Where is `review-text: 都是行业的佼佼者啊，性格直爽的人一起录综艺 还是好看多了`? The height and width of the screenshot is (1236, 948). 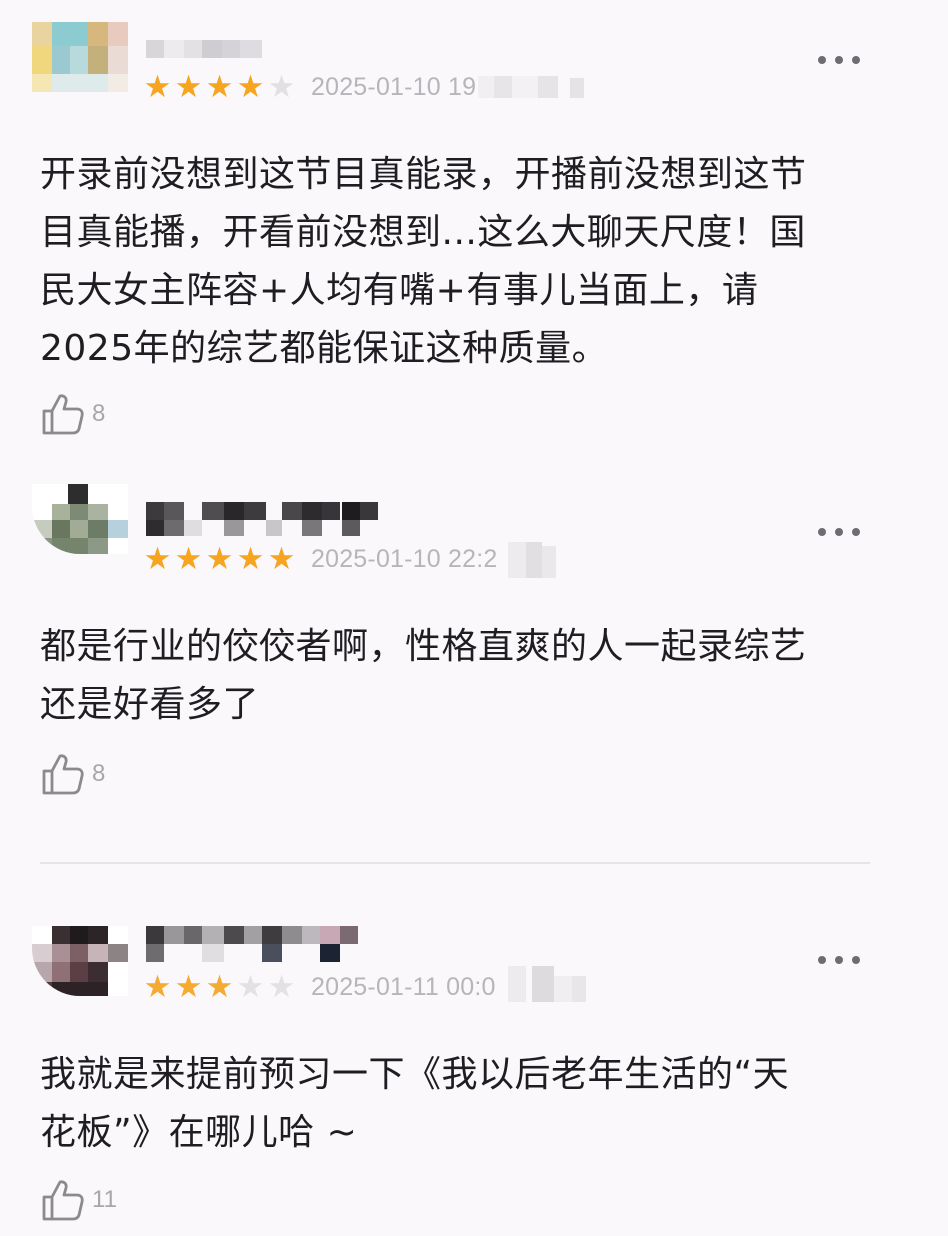
review-text: 都是行业的佼佼者啊，性格直爽的人一起录综艺 还是好看多了 is located at coordinates (423, 675).